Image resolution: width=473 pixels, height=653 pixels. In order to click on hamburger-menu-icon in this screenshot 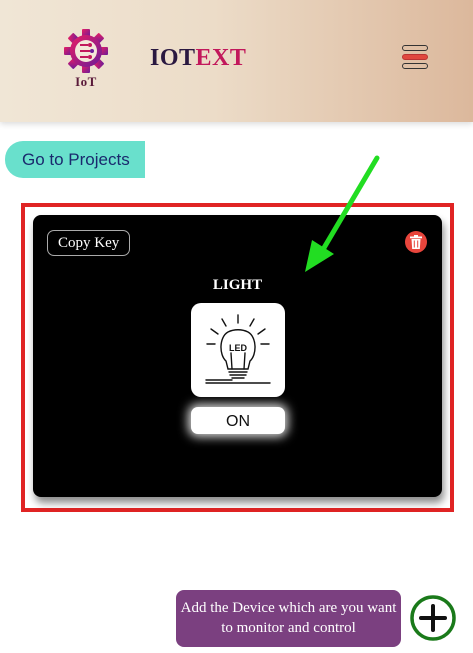, I will do `click(415, 59)`.